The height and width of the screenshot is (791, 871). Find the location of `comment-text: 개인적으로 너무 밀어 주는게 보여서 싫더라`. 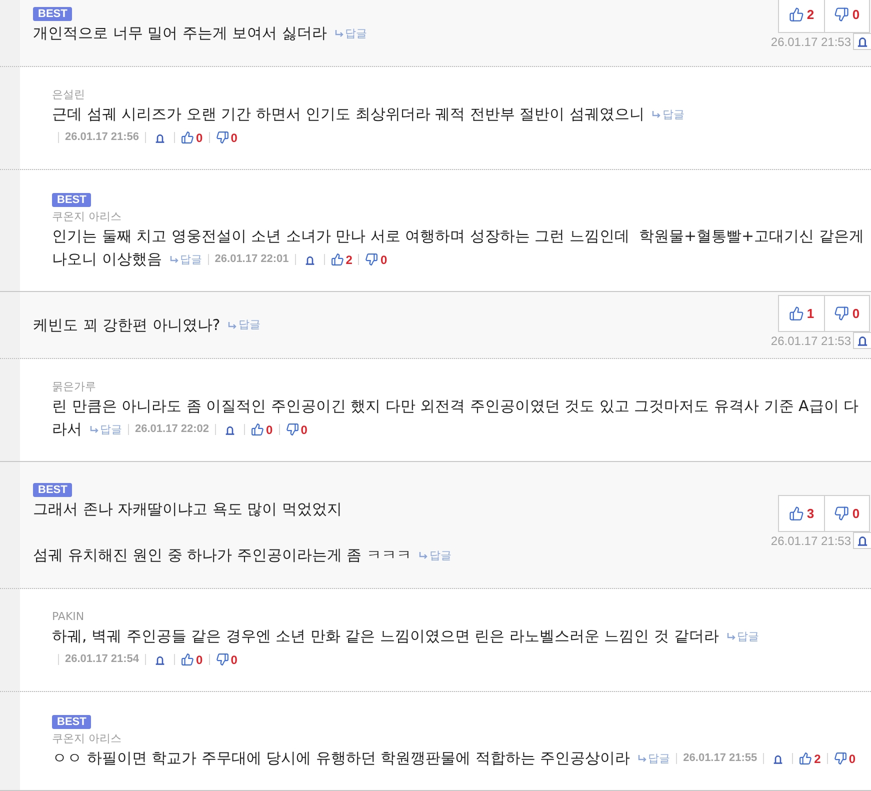

comment-text: 개인적으로 너무 밀어 주는게 보여서 싫더라 is located at coordinates (180, 33).